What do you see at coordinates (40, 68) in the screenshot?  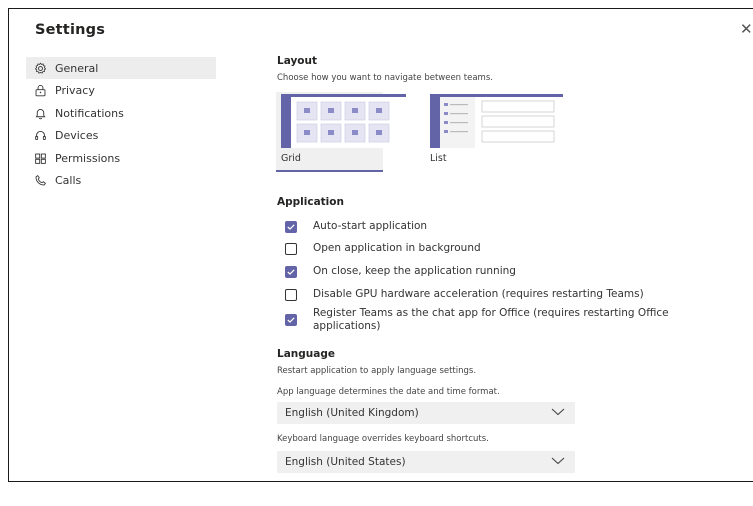 I see `gear-icon` at bounding box center [40, 68].